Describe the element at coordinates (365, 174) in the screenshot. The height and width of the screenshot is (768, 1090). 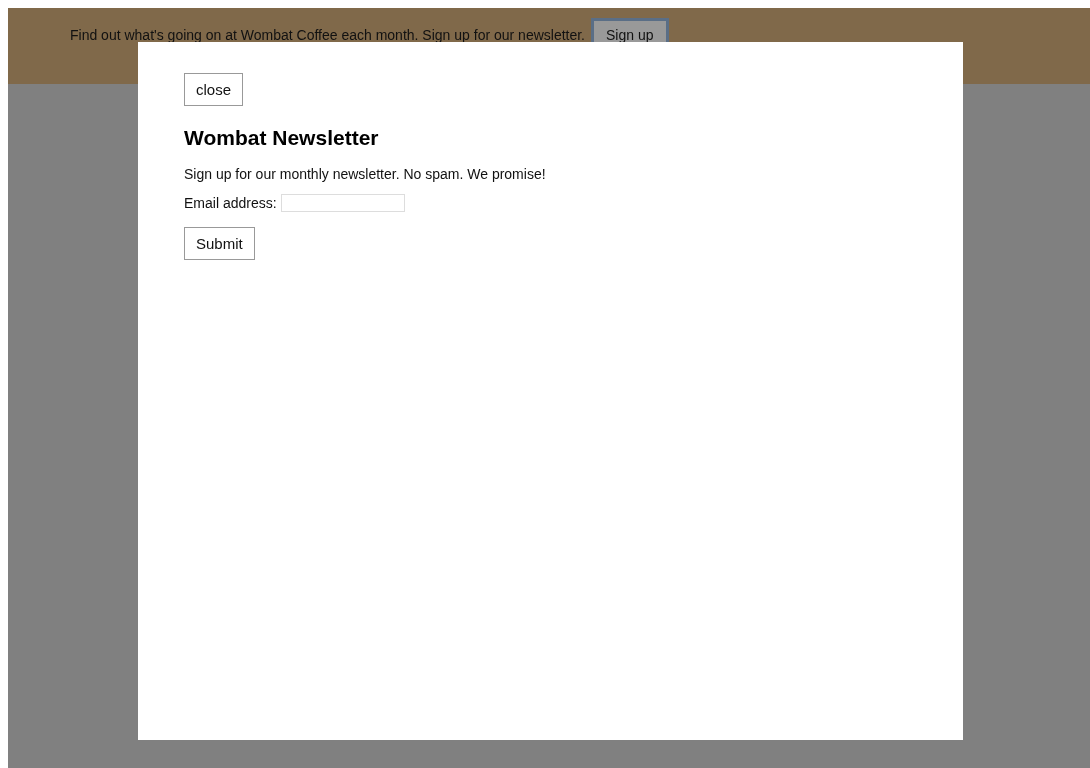
I see `dialog-description: Sign up for our monthly newsletter. No spam. We promise!` at that location.